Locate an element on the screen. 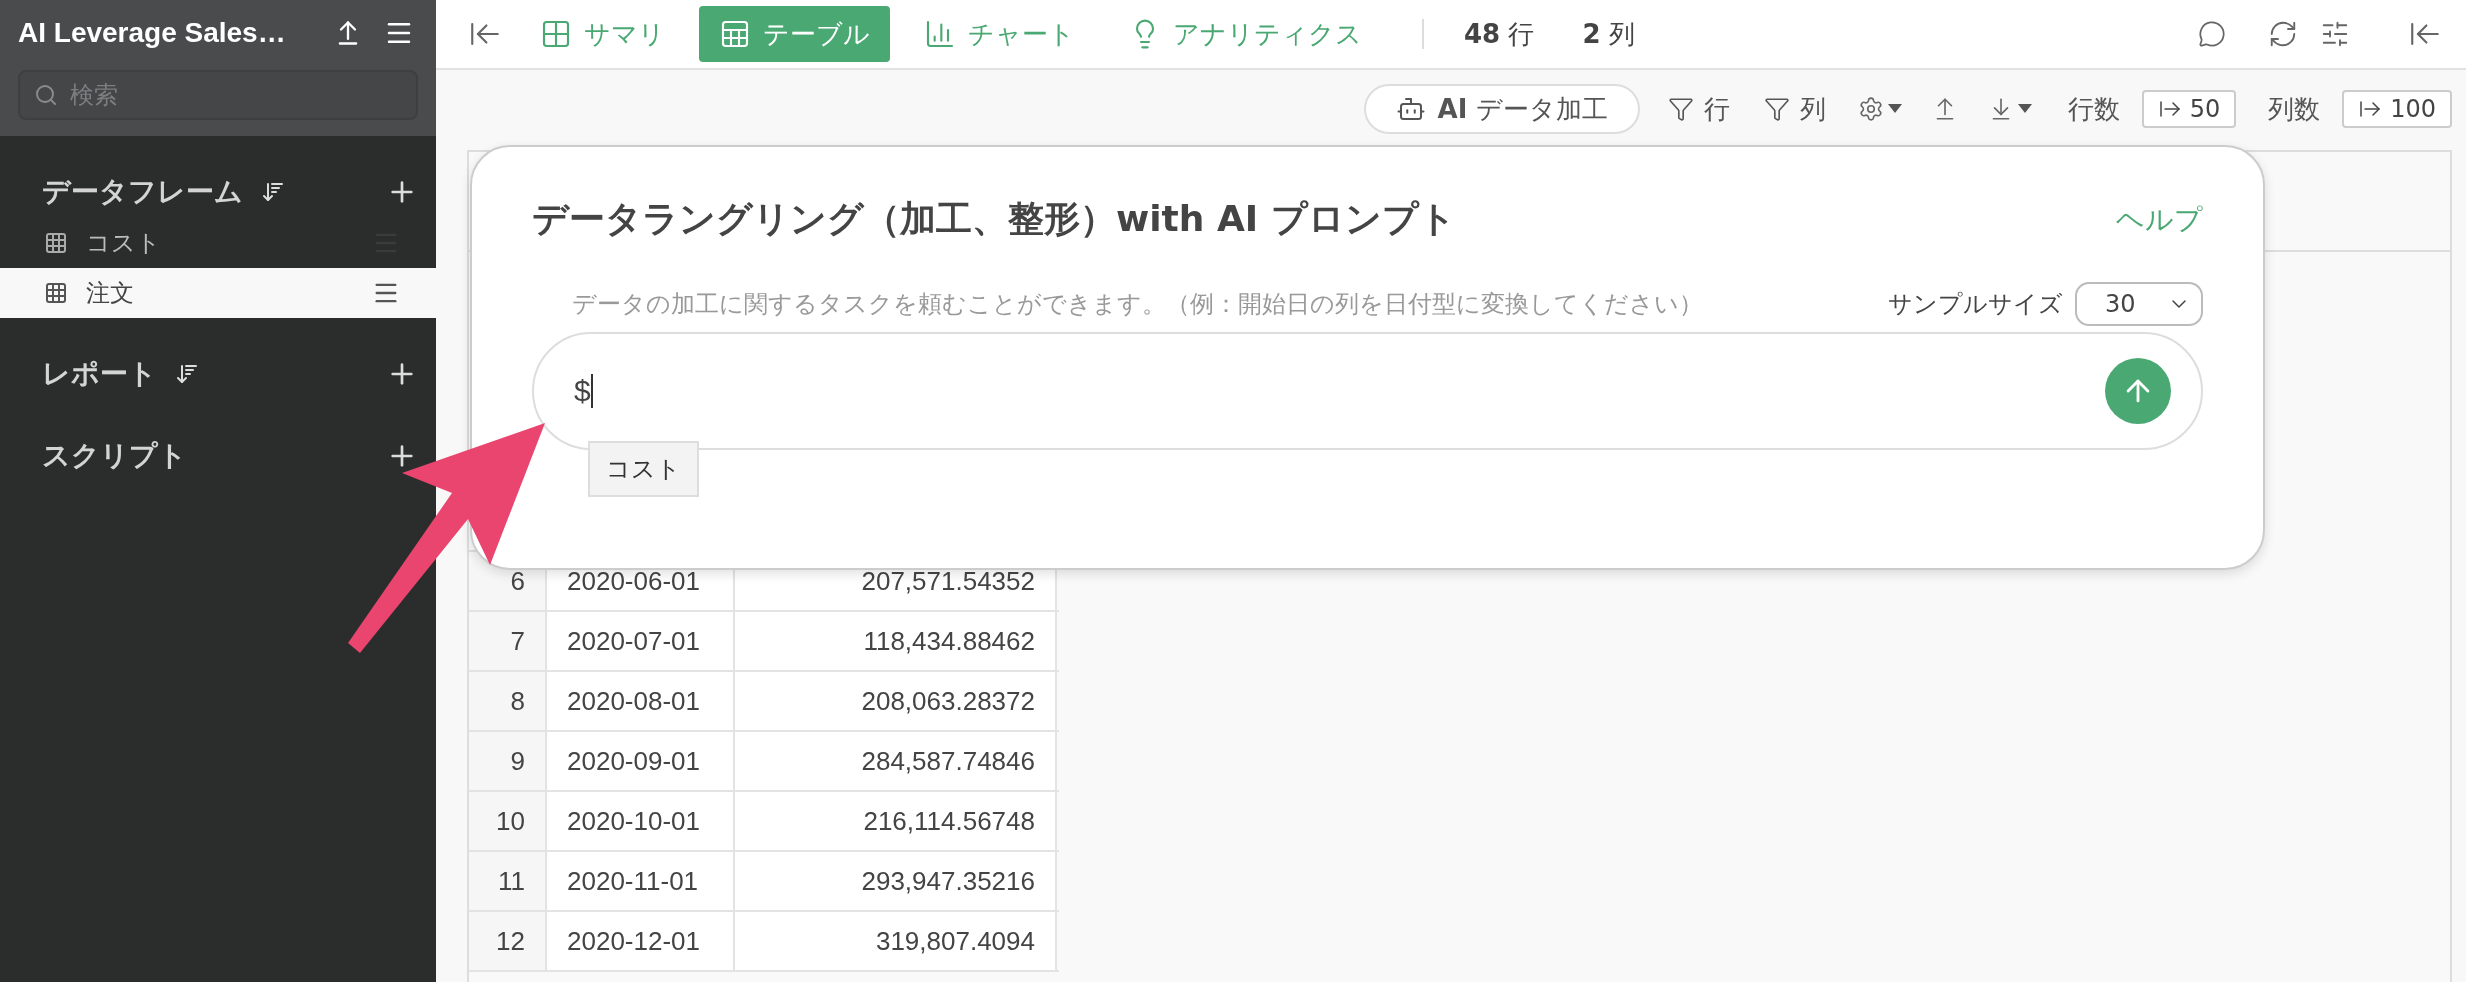 Image resolution: width=2466 pixels, height=982 pixels. limit-field: 50 is located at coordinates (2189, 109).